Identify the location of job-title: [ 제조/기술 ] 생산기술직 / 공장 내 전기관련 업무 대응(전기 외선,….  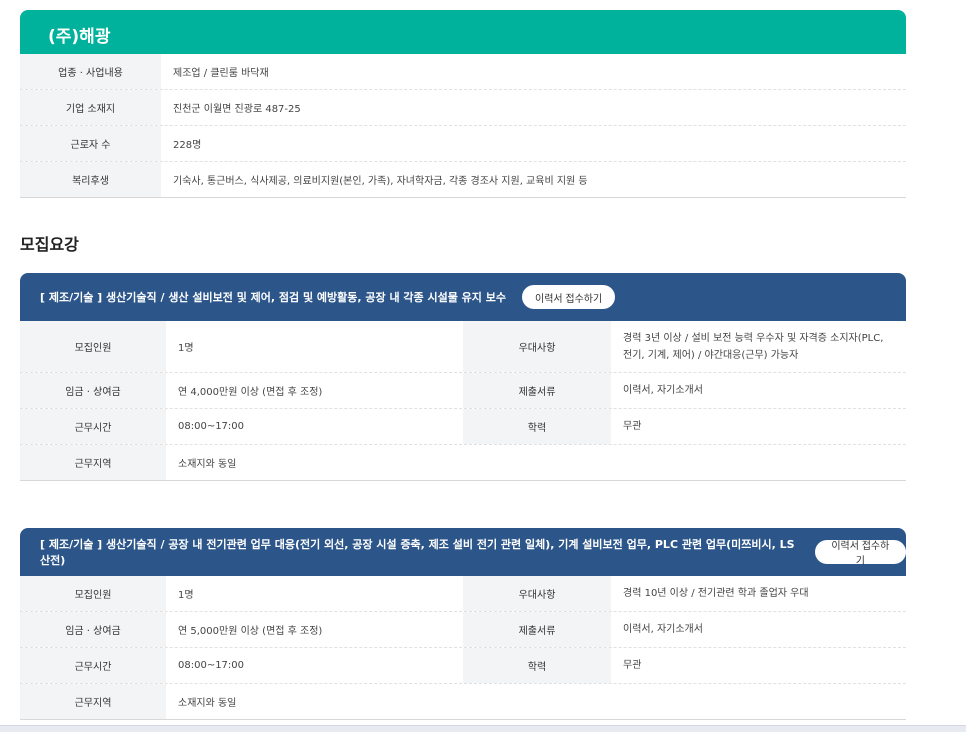
(417, 552).